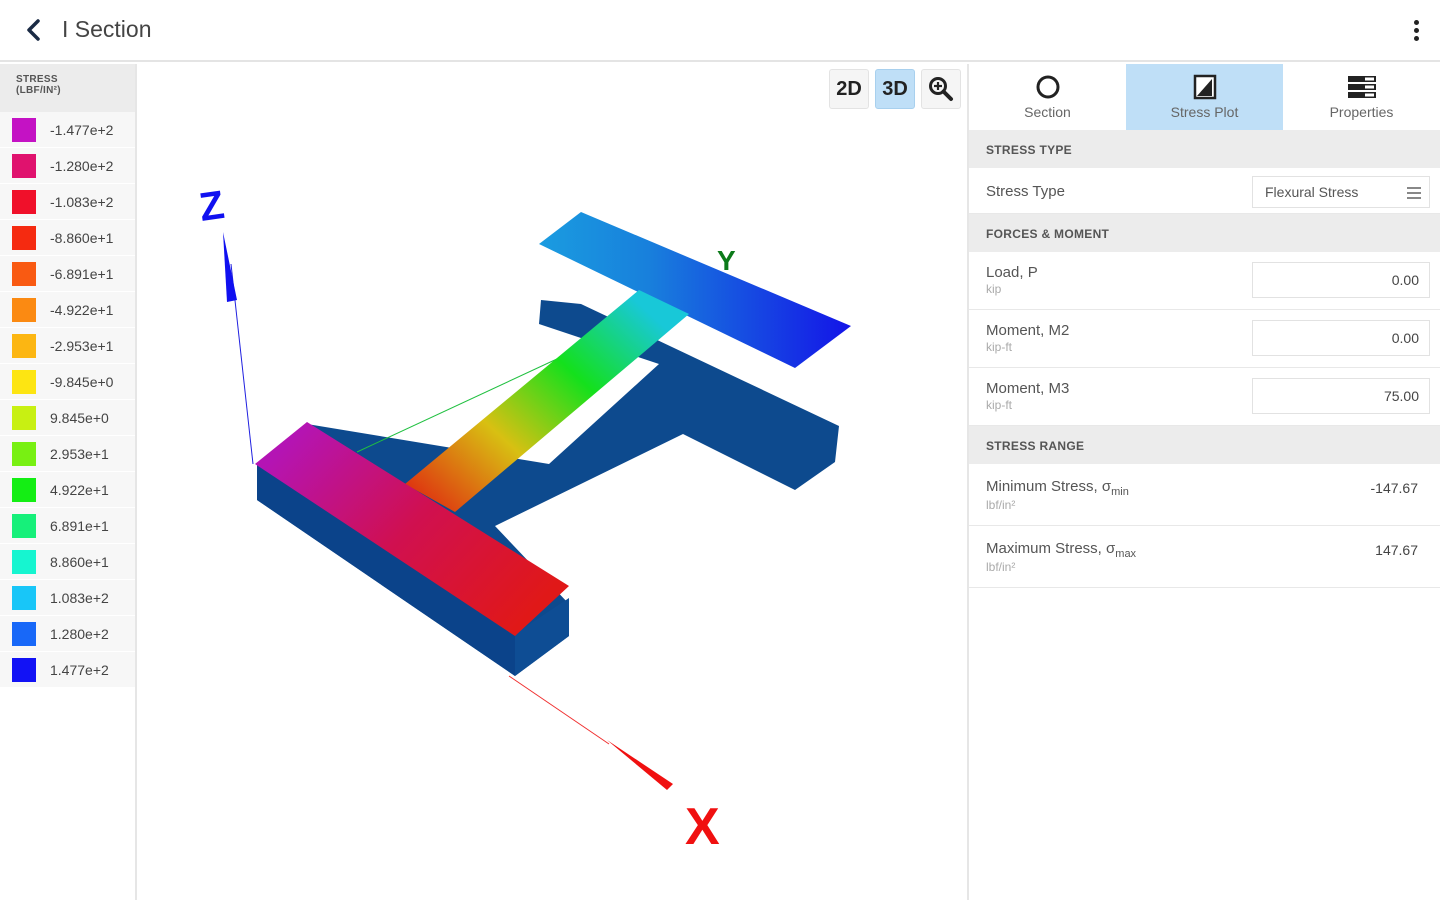 The image size is (1440, 900). I want to click on moment-m3-label: Moment, M3, so click(1028, 388).